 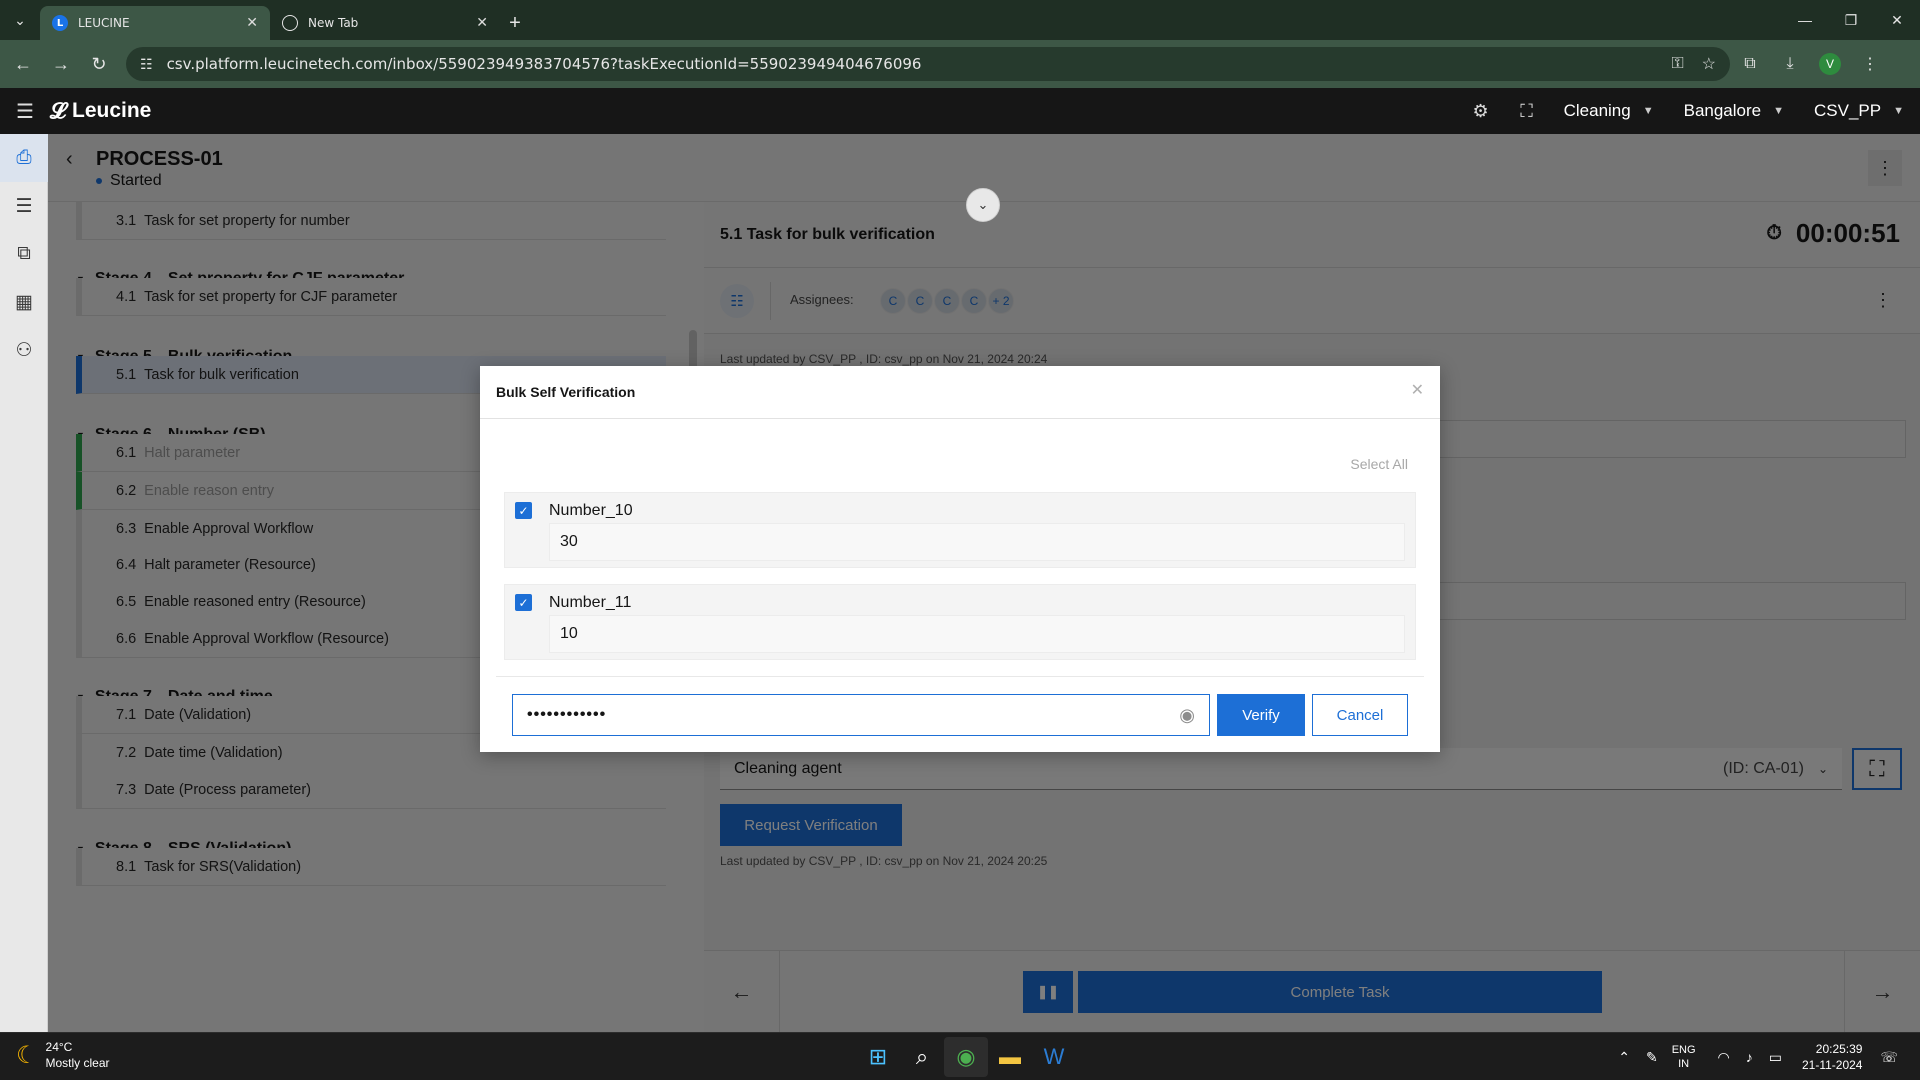 What do you see at coordinates (333, 23) in the screenshot?
I see `tab-title: New Tab` at bounding box center [333, 23].